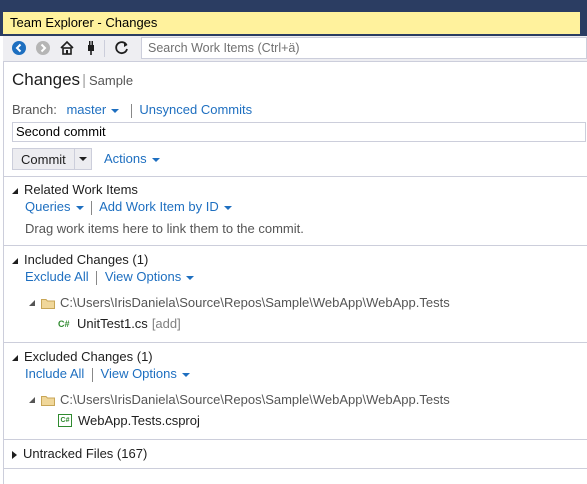  Describe the element at coordinates (299, 132) in the screenshot. I see `commit-message-input: Second commit` at that location.